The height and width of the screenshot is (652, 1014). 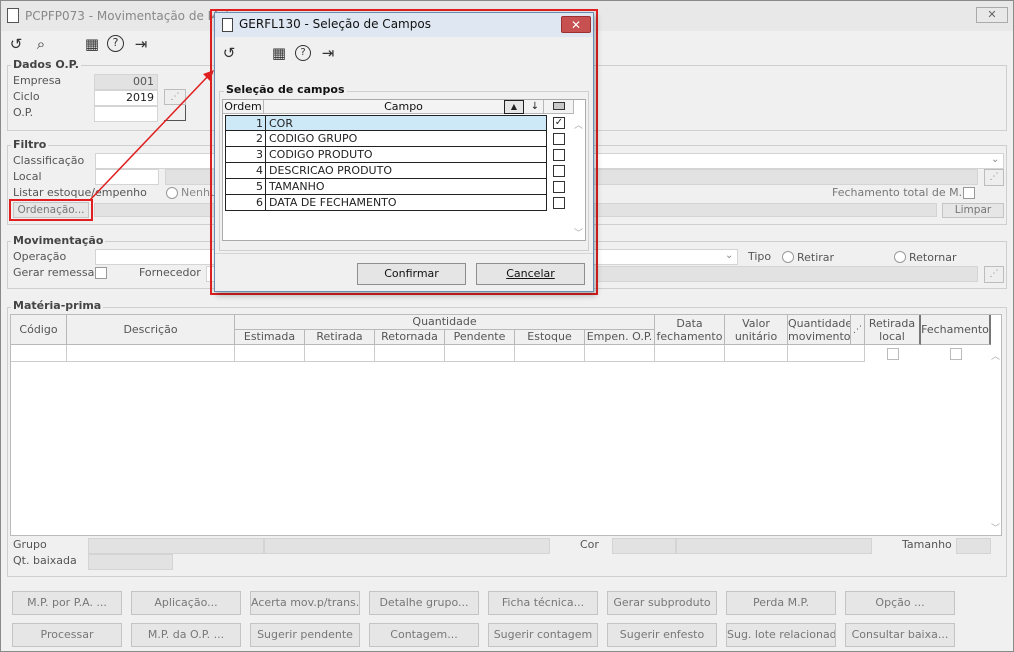 I want to click on col-ordem: Ordem, so click(x=243, y=107).